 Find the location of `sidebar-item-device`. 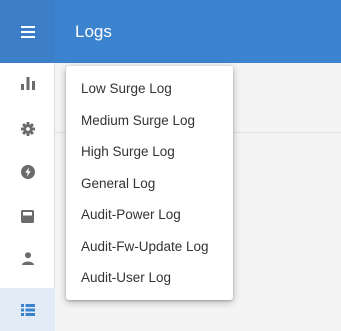

sidebar-item-device is located at coordinates (27, 216).